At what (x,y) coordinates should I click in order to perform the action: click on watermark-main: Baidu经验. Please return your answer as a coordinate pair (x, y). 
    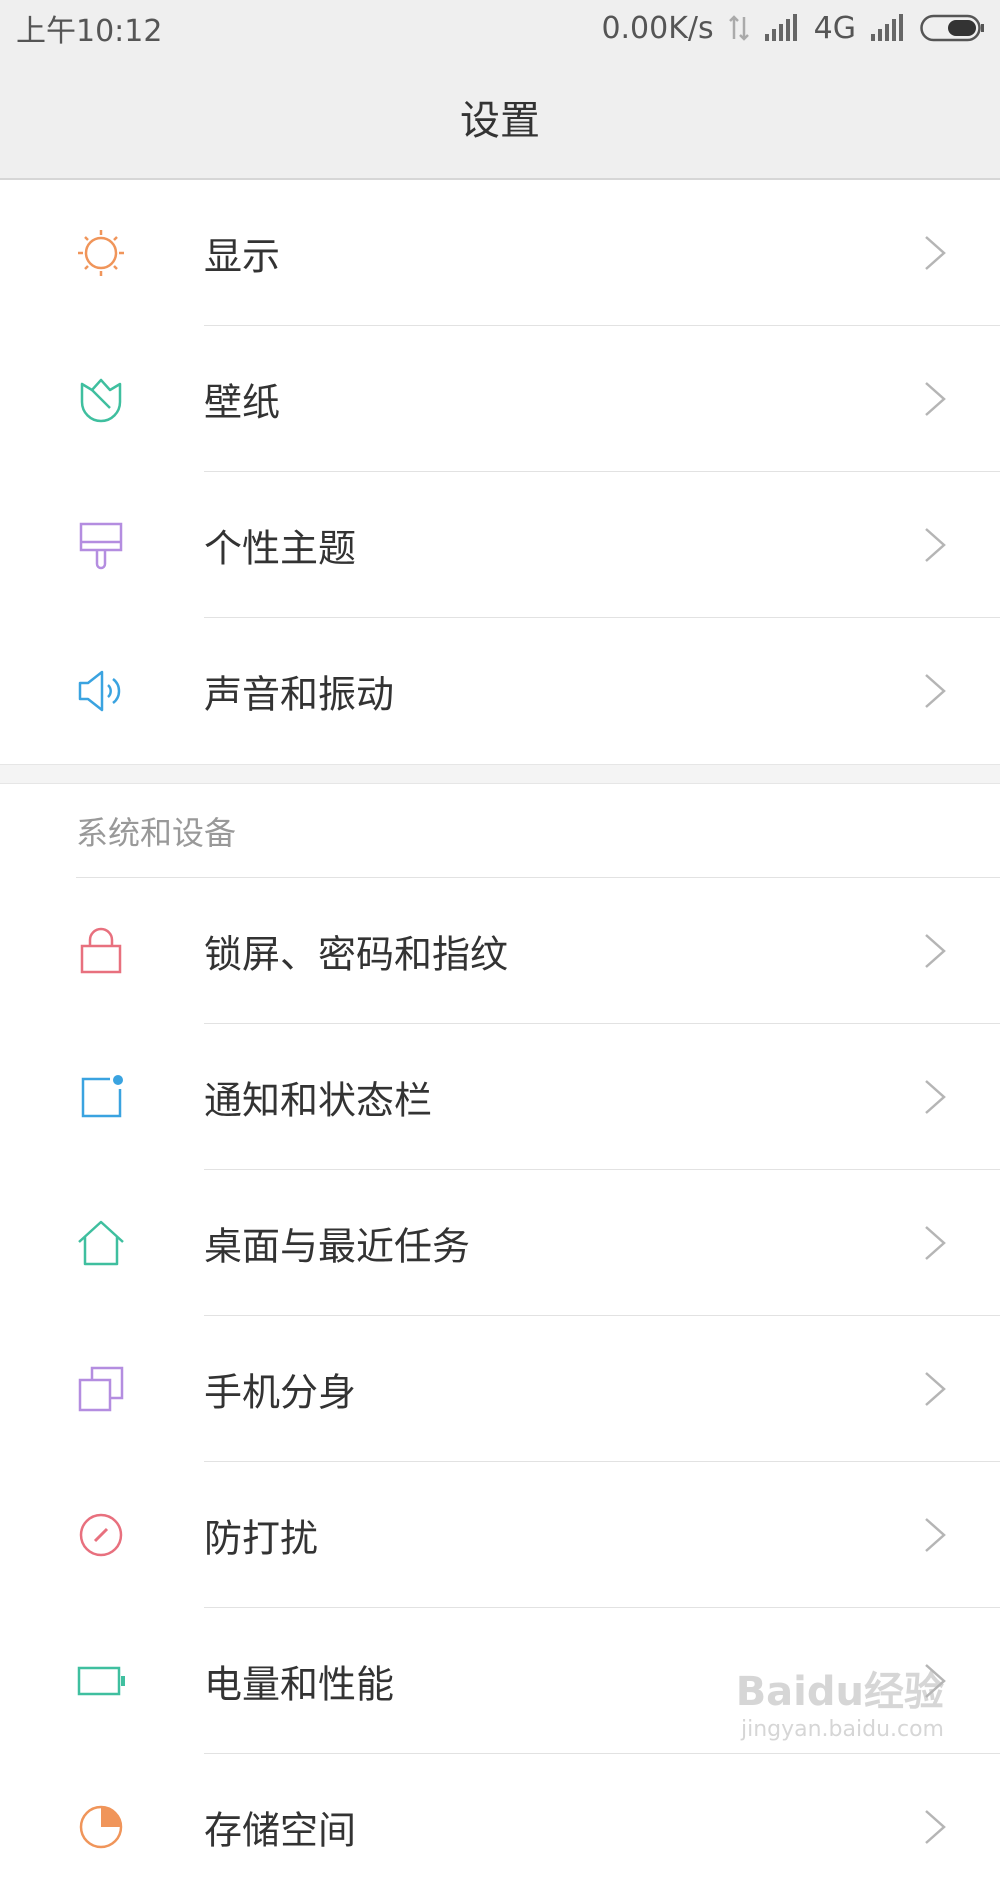
    Looking at the image, I should click on (840, 1688).